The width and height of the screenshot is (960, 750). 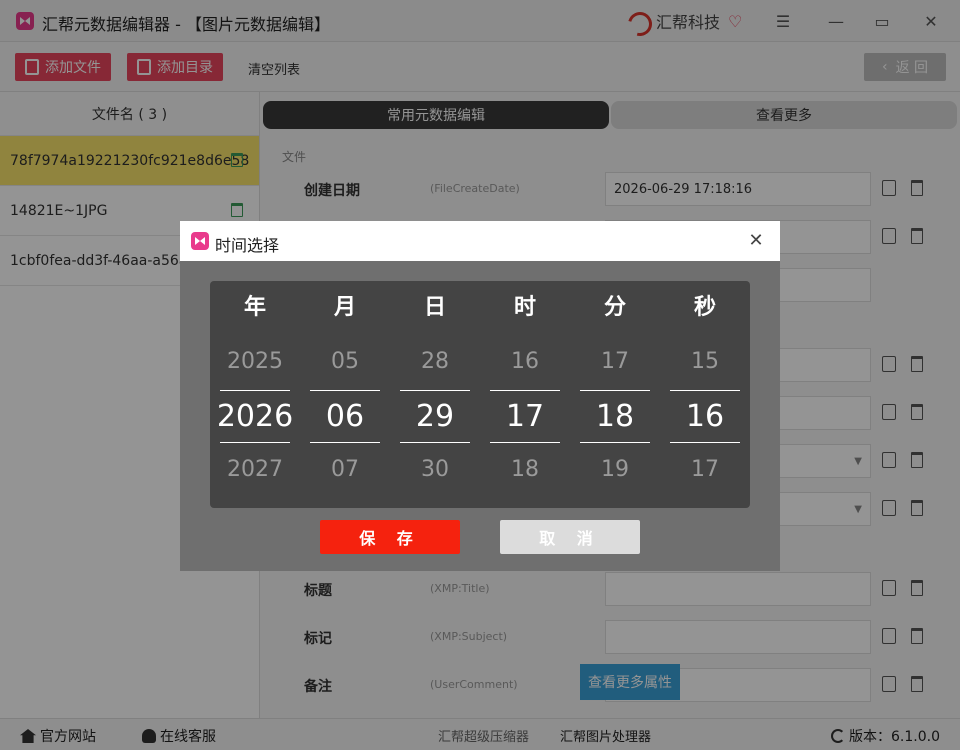 What do you see at coordinates (255, 416) in the screenshot?
I see `selected-value: 2026` at bounding box center [255, 416].